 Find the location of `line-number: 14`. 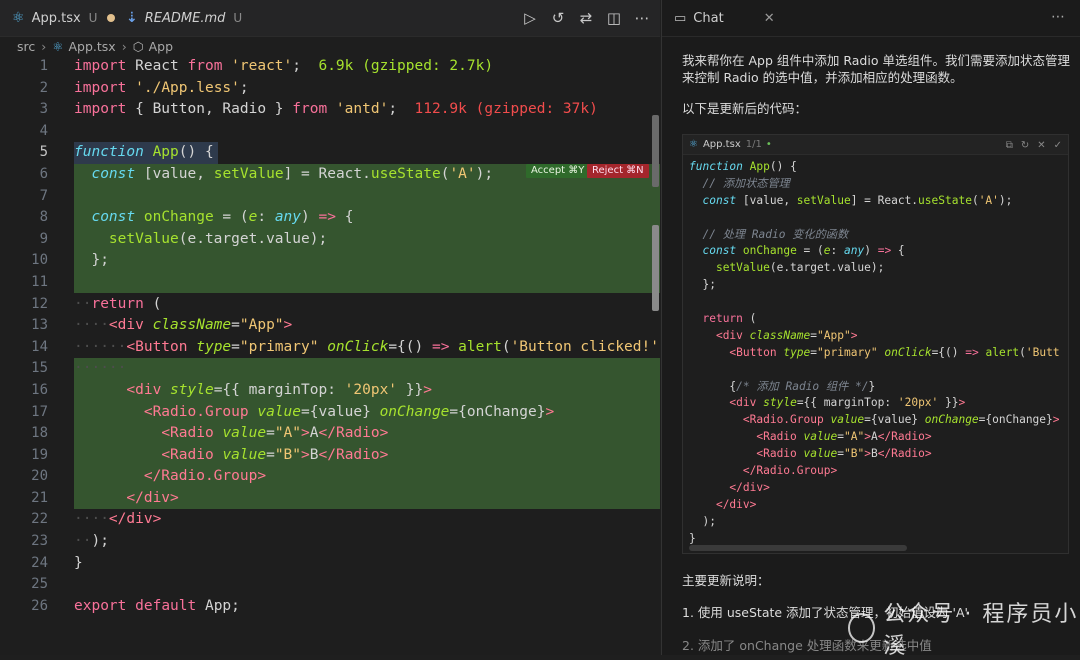

line-number: 14 is located at coordinates (39, 346).